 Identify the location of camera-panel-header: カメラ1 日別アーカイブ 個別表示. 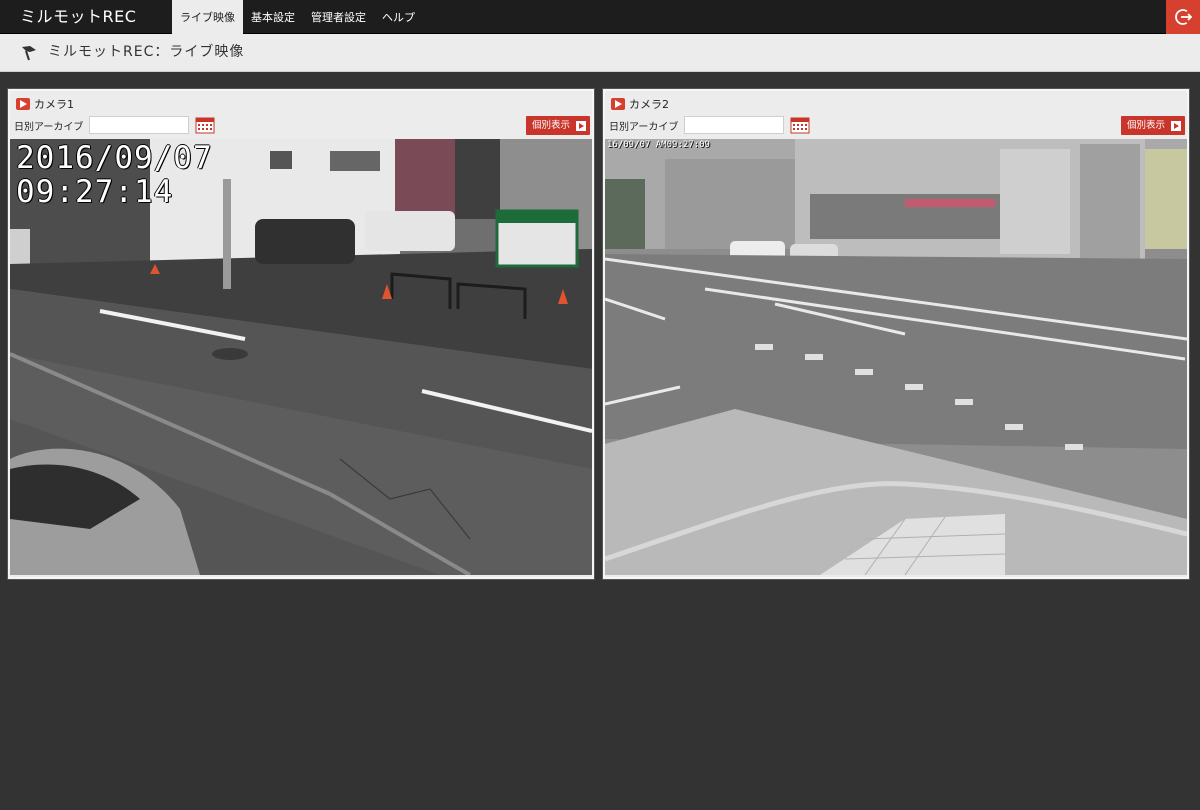
(301, 115).